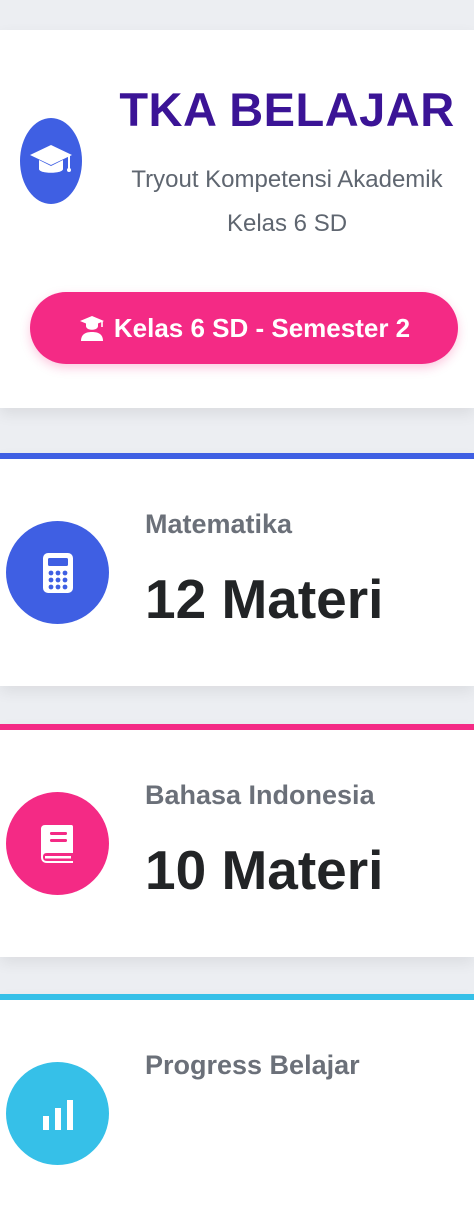  I want to click on graduate-user-icon, so click(91, 328).